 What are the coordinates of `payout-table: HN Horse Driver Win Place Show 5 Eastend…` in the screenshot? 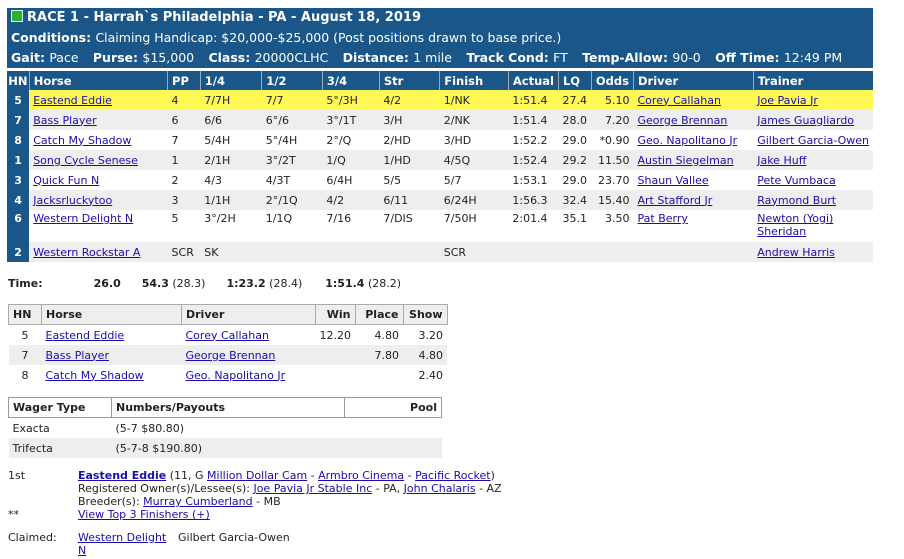 It's located at (228, 344).